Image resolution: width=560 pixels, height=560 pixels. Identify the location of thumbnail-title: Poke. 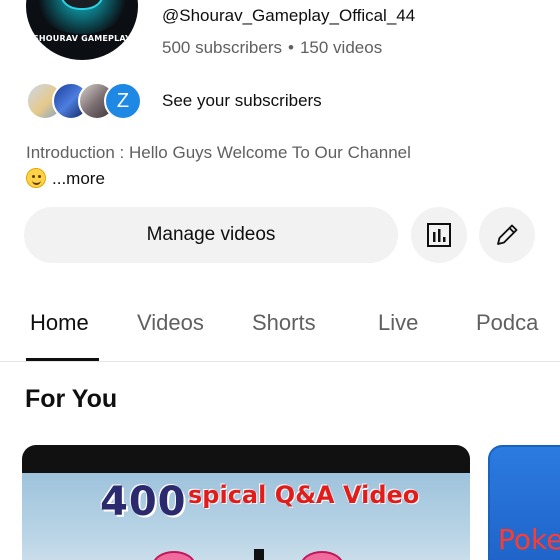
(529, 539).